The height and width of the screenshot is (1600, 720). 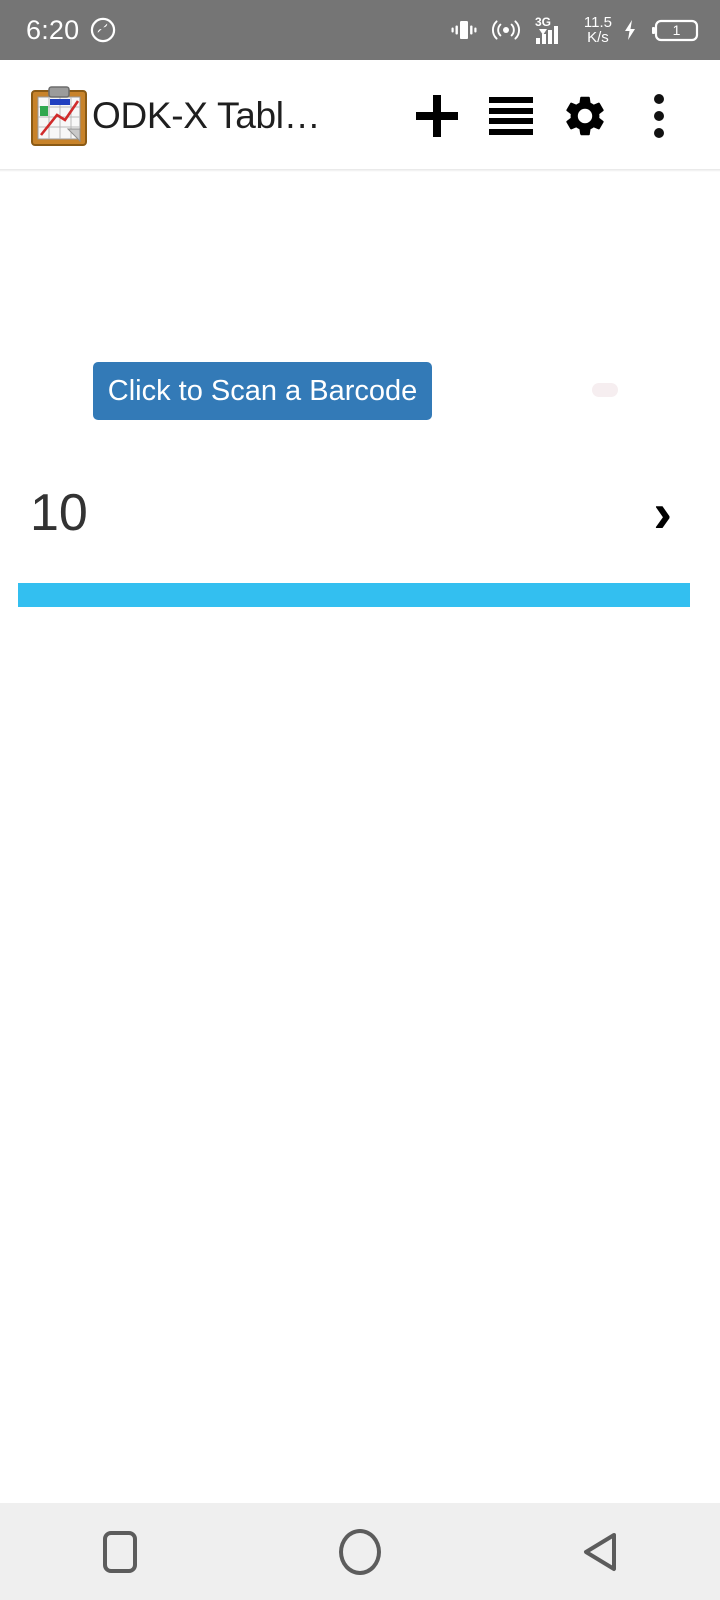 I want to click on settings-button, so click(x=585, y=116).